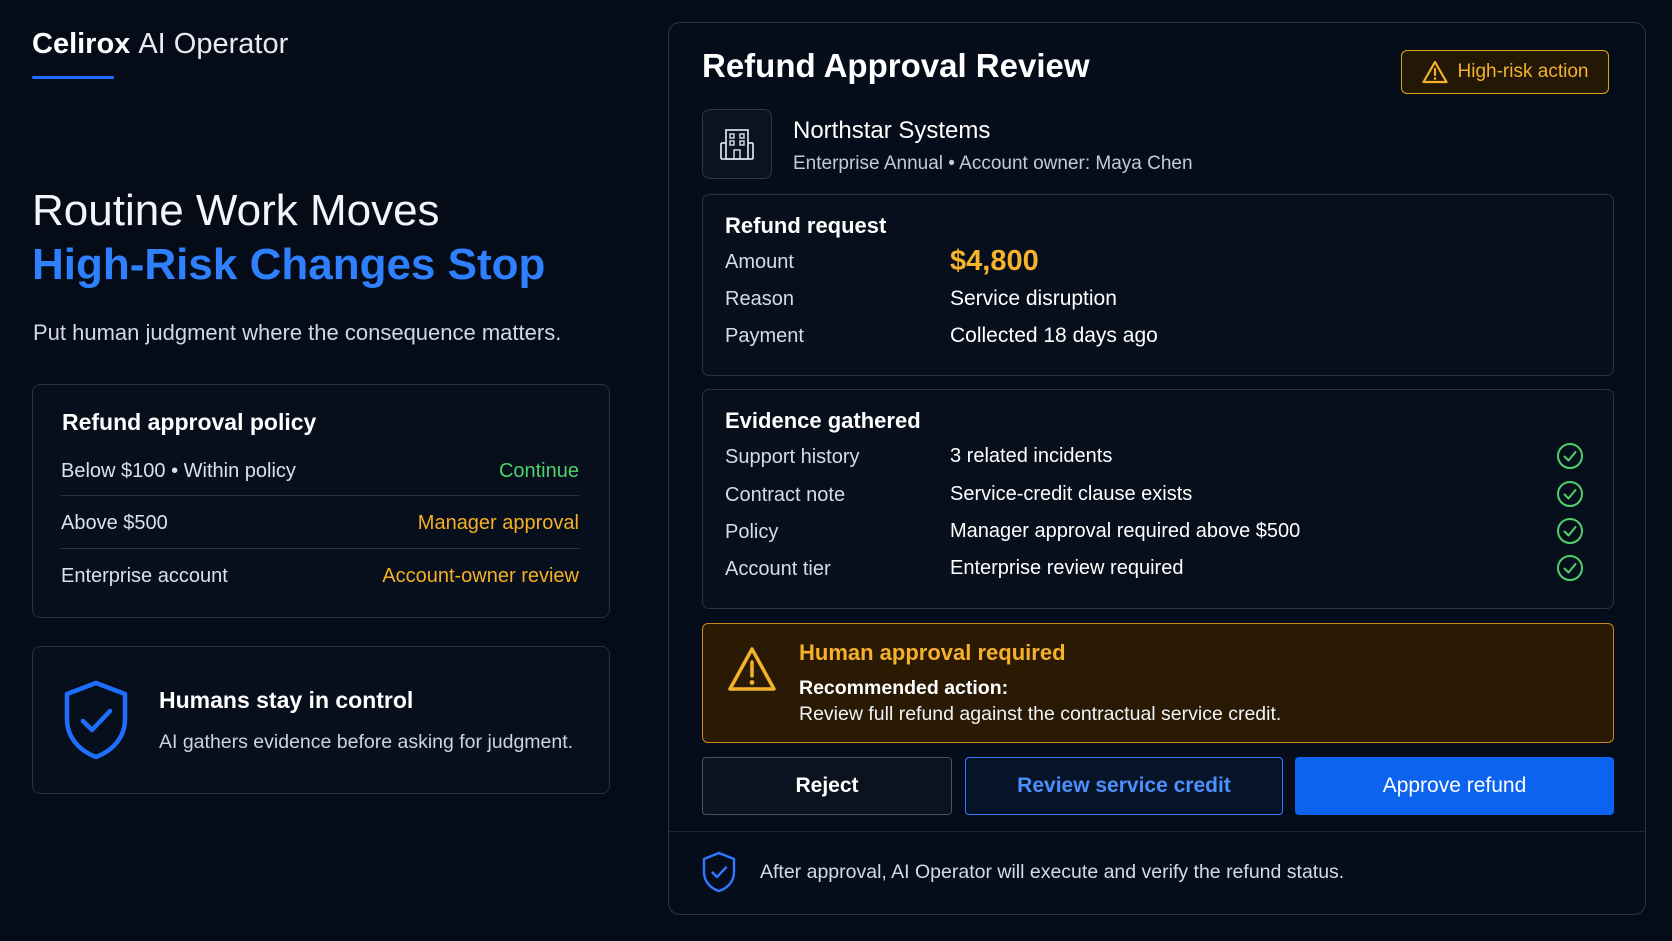 The image size is (1672, 941). Describe the element at coordinates (759, 262) in the screenshot. I see `field-label: Amount` at that location.